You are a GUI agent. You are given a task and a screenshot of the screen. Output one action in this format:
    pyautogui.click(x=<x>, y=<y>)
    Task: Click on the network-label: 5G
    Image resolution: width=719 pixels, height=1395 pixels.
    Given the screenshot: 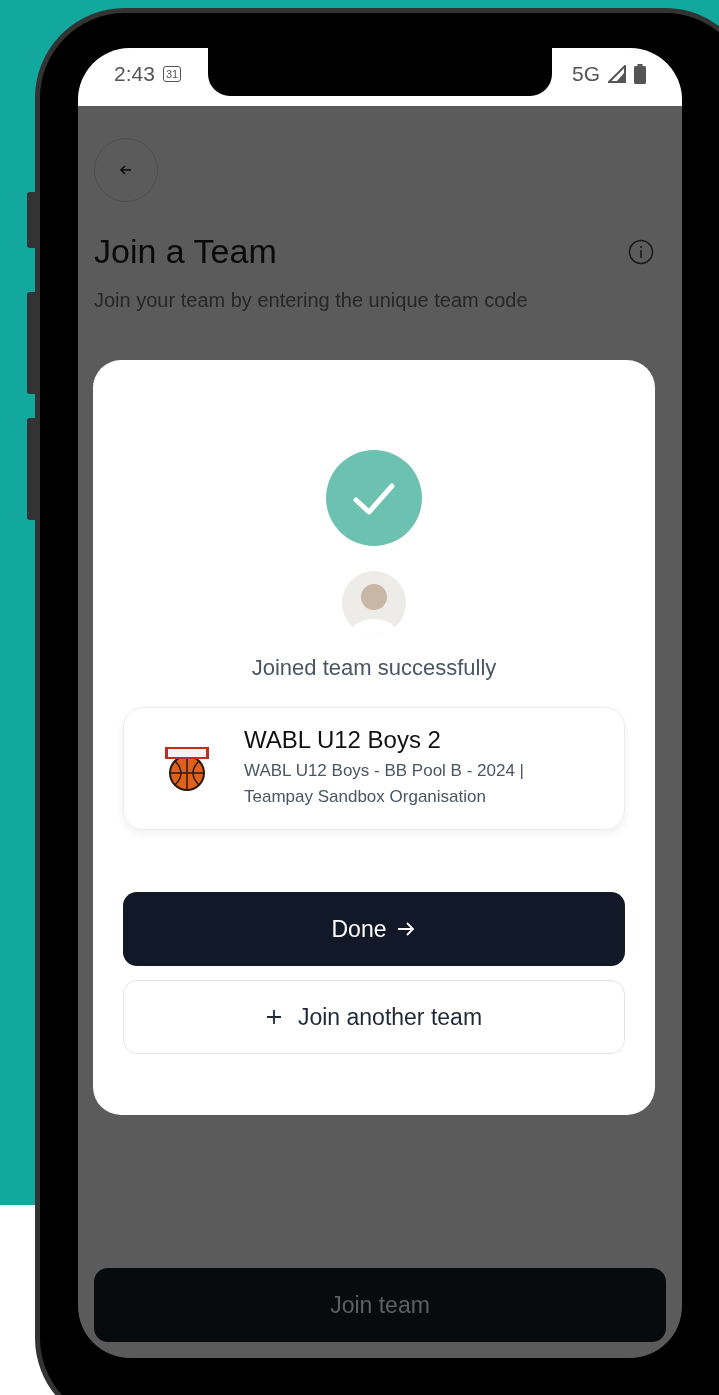 What is the action you would take?
    pyautogui.click(x=586, y=74)
    